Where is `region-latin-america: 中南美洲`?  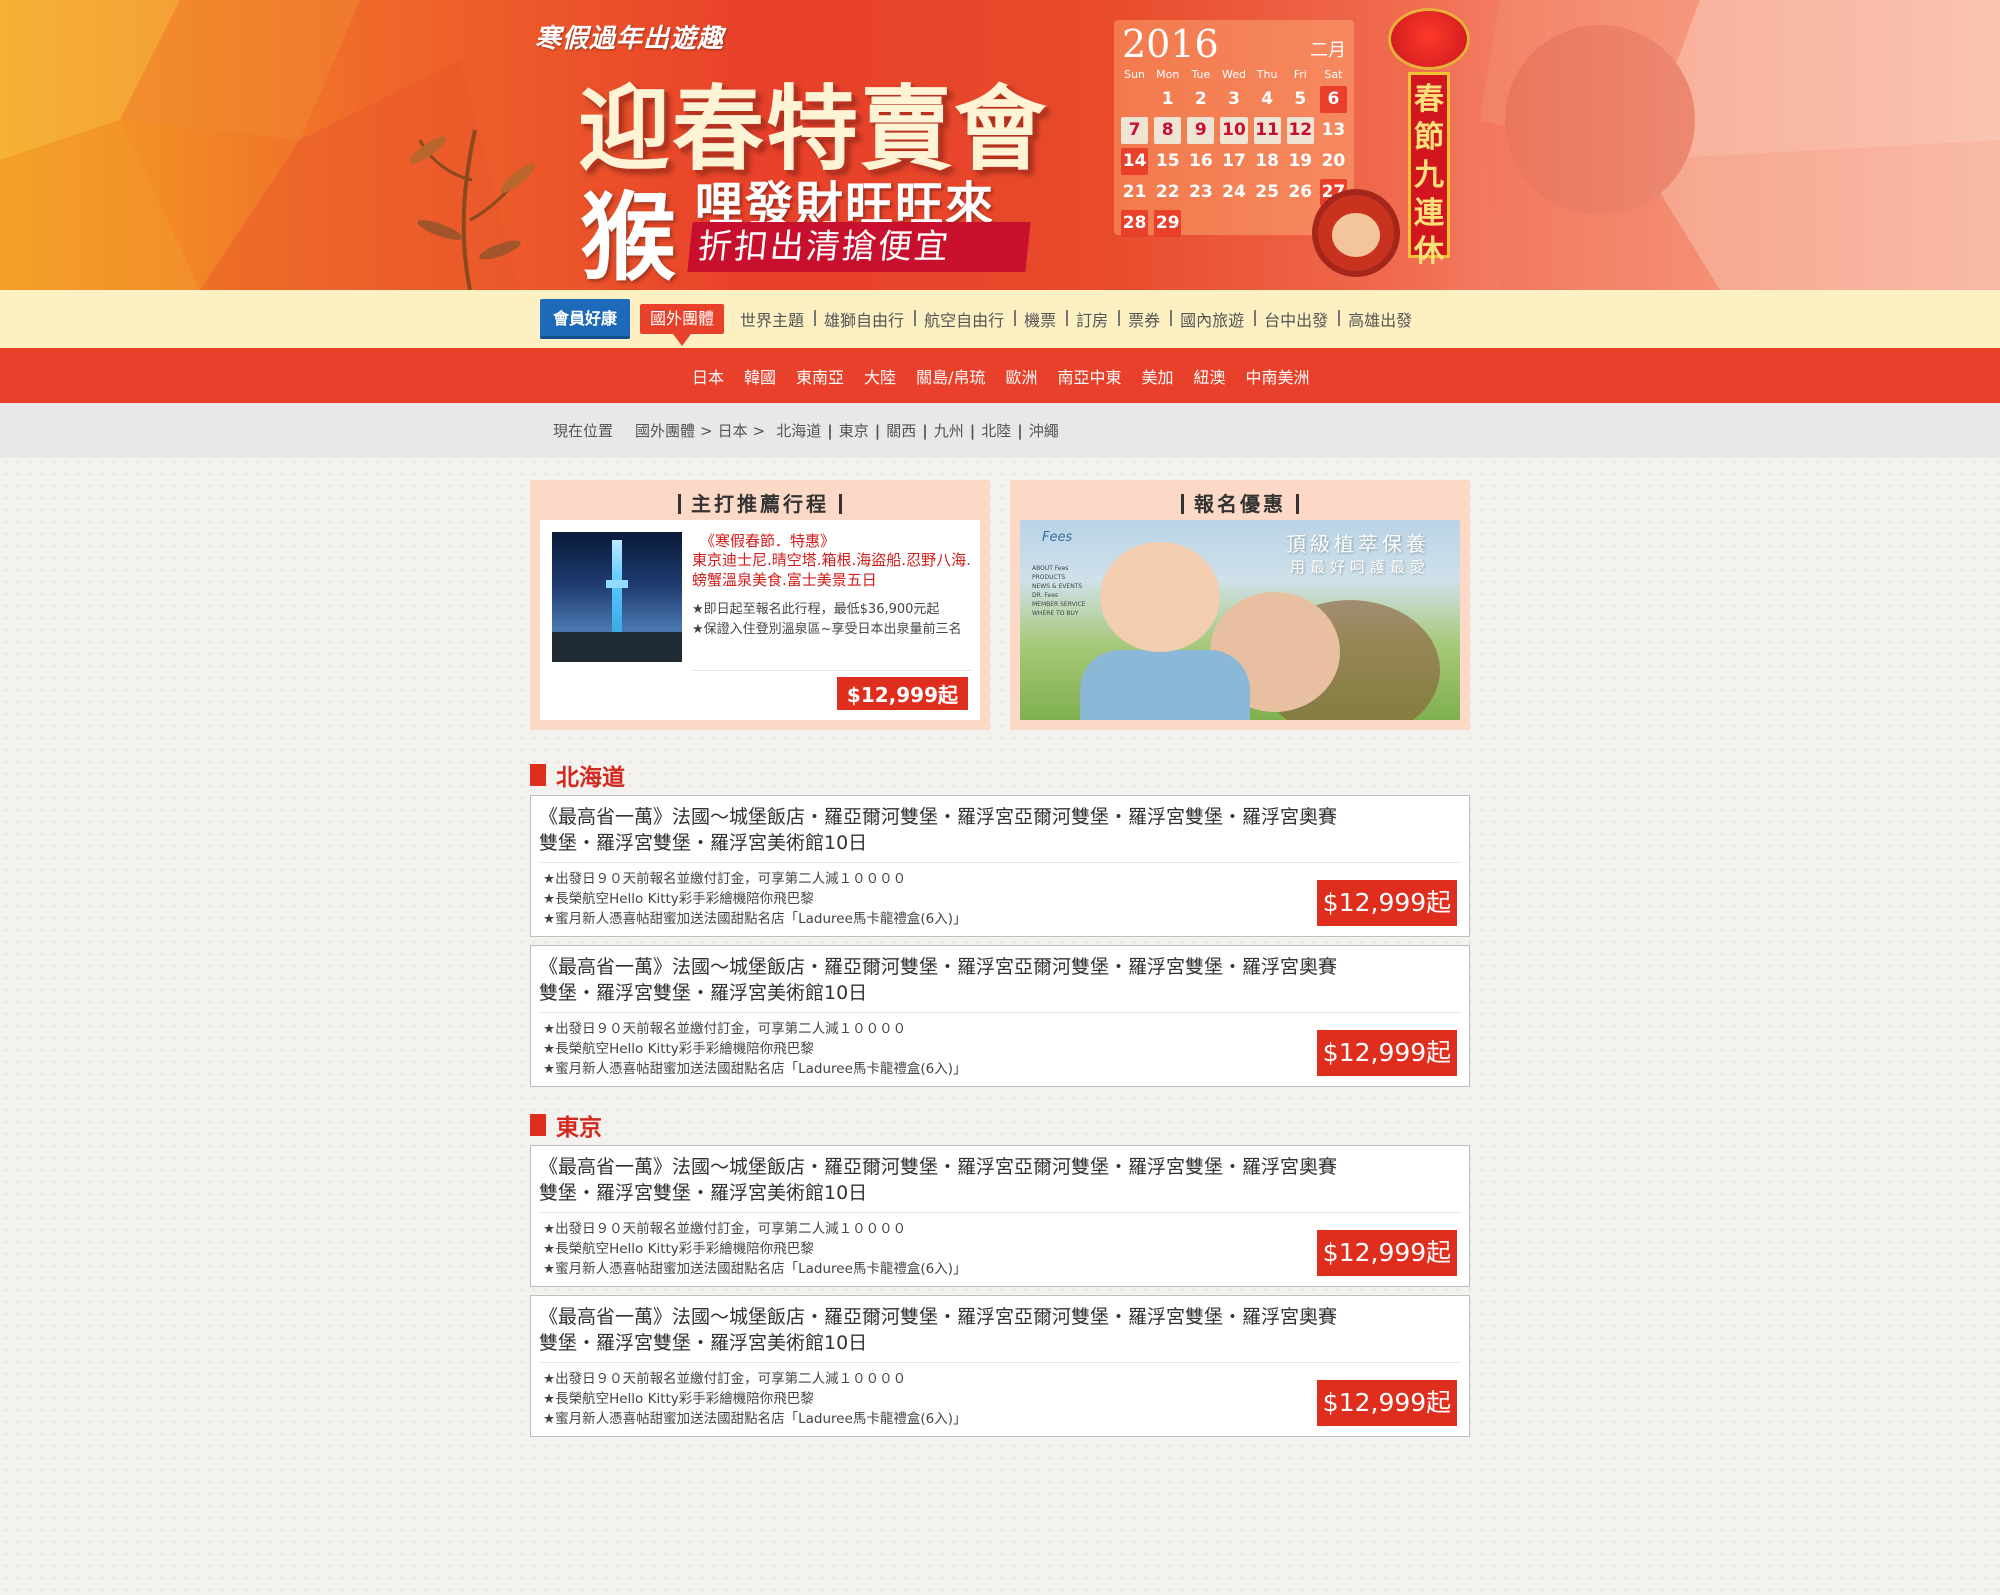
region-latin-america: 中南美洲 is located at coordinates (1278, 376).